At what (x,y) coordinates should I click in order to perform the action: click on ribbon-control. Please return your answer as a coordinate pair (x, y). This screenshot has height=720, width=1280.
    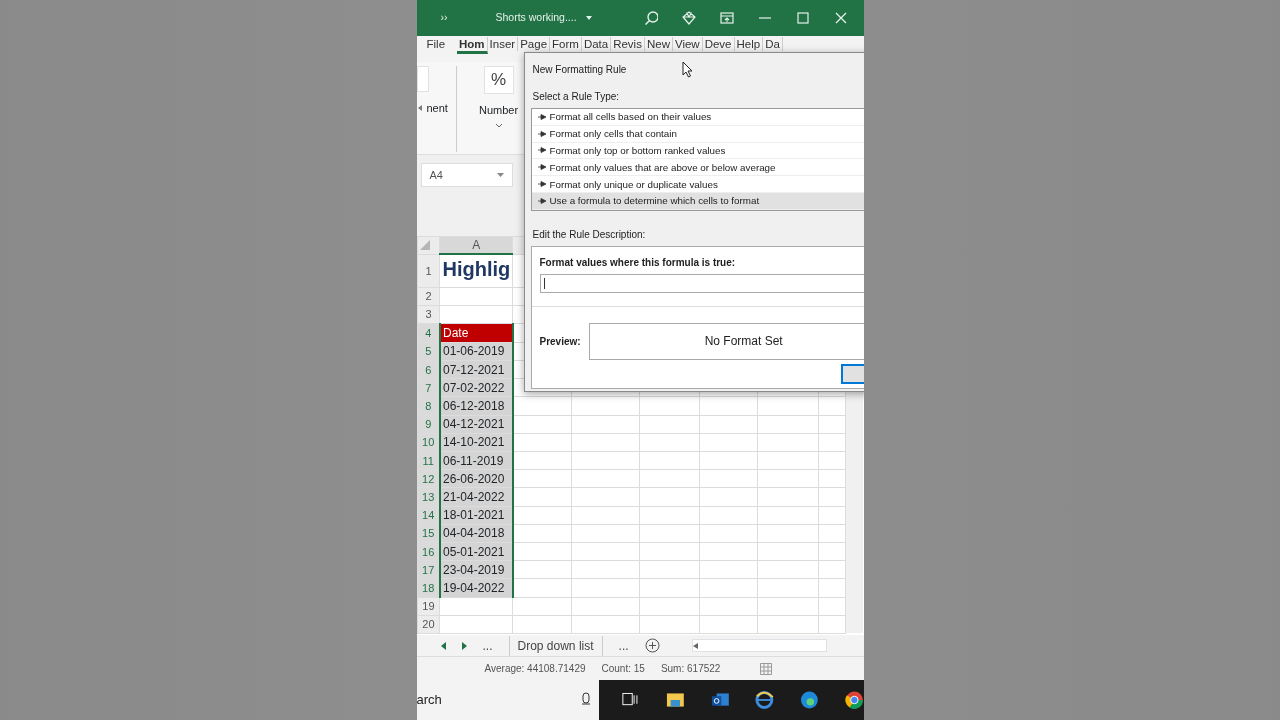
    Looking at the image, I should click on (422, 79).